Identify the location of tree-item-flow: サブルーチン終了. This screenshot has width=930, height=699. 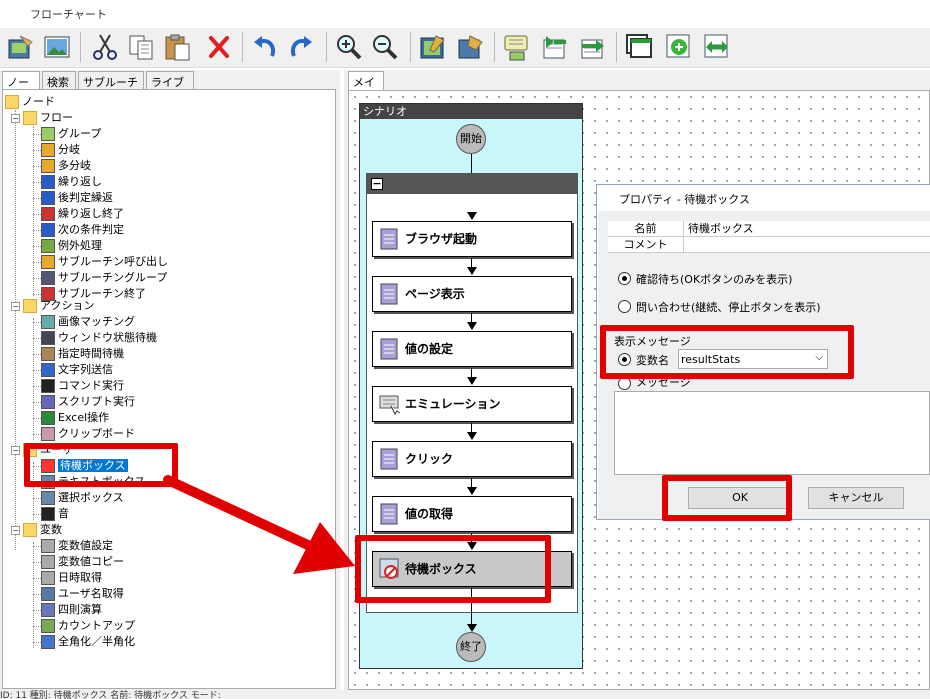
(89, 294).